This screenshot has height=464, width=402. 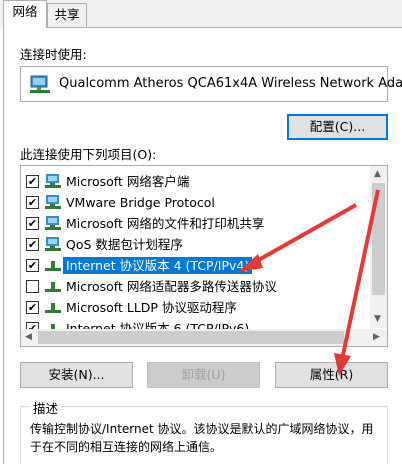 I want to click on horizontal-scroll-thumb, so click(x=191, y=337).